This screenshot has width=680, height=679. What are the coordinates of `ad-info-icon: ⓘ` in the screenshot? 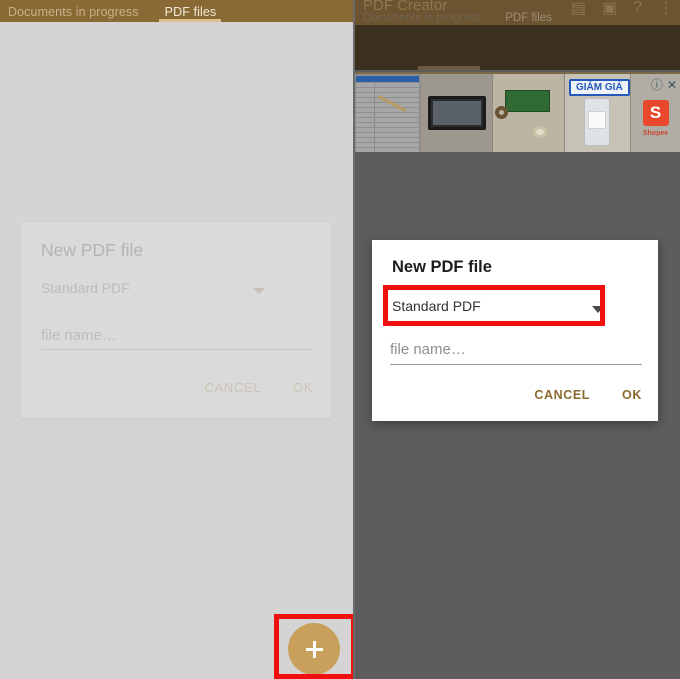 It's located at (657, 84).